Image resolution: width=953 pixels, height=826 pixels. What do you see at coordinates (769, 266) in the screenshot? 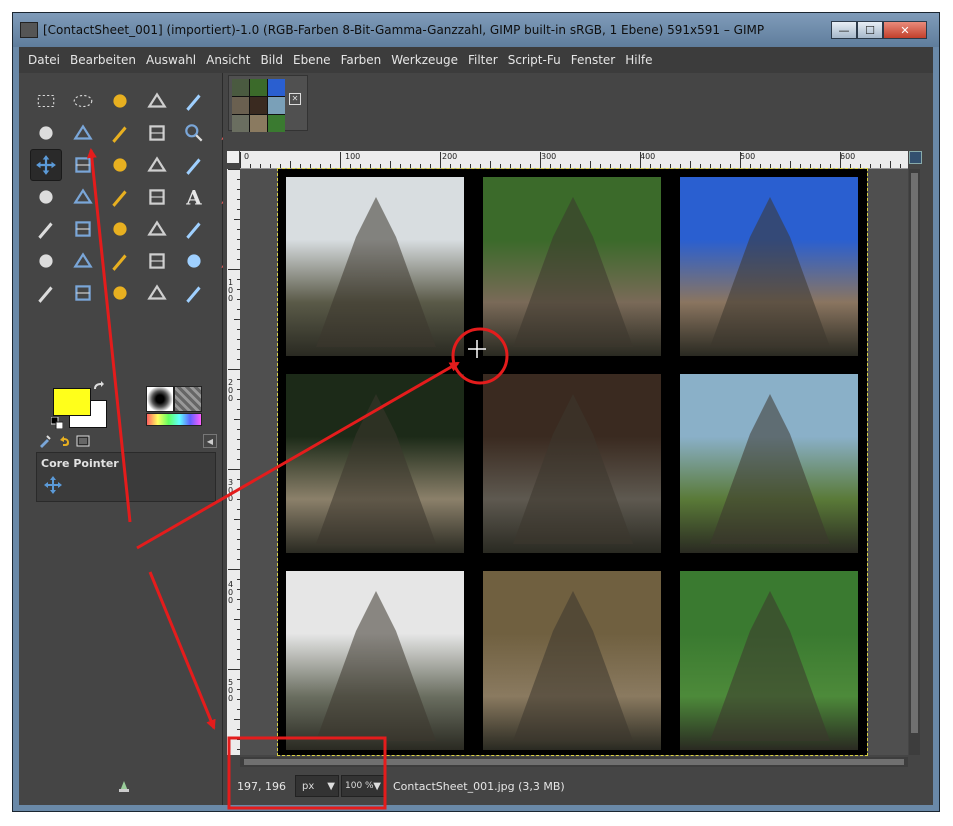
I see `photo-pyramid-blue-sky` at bounding box center [769, 266].